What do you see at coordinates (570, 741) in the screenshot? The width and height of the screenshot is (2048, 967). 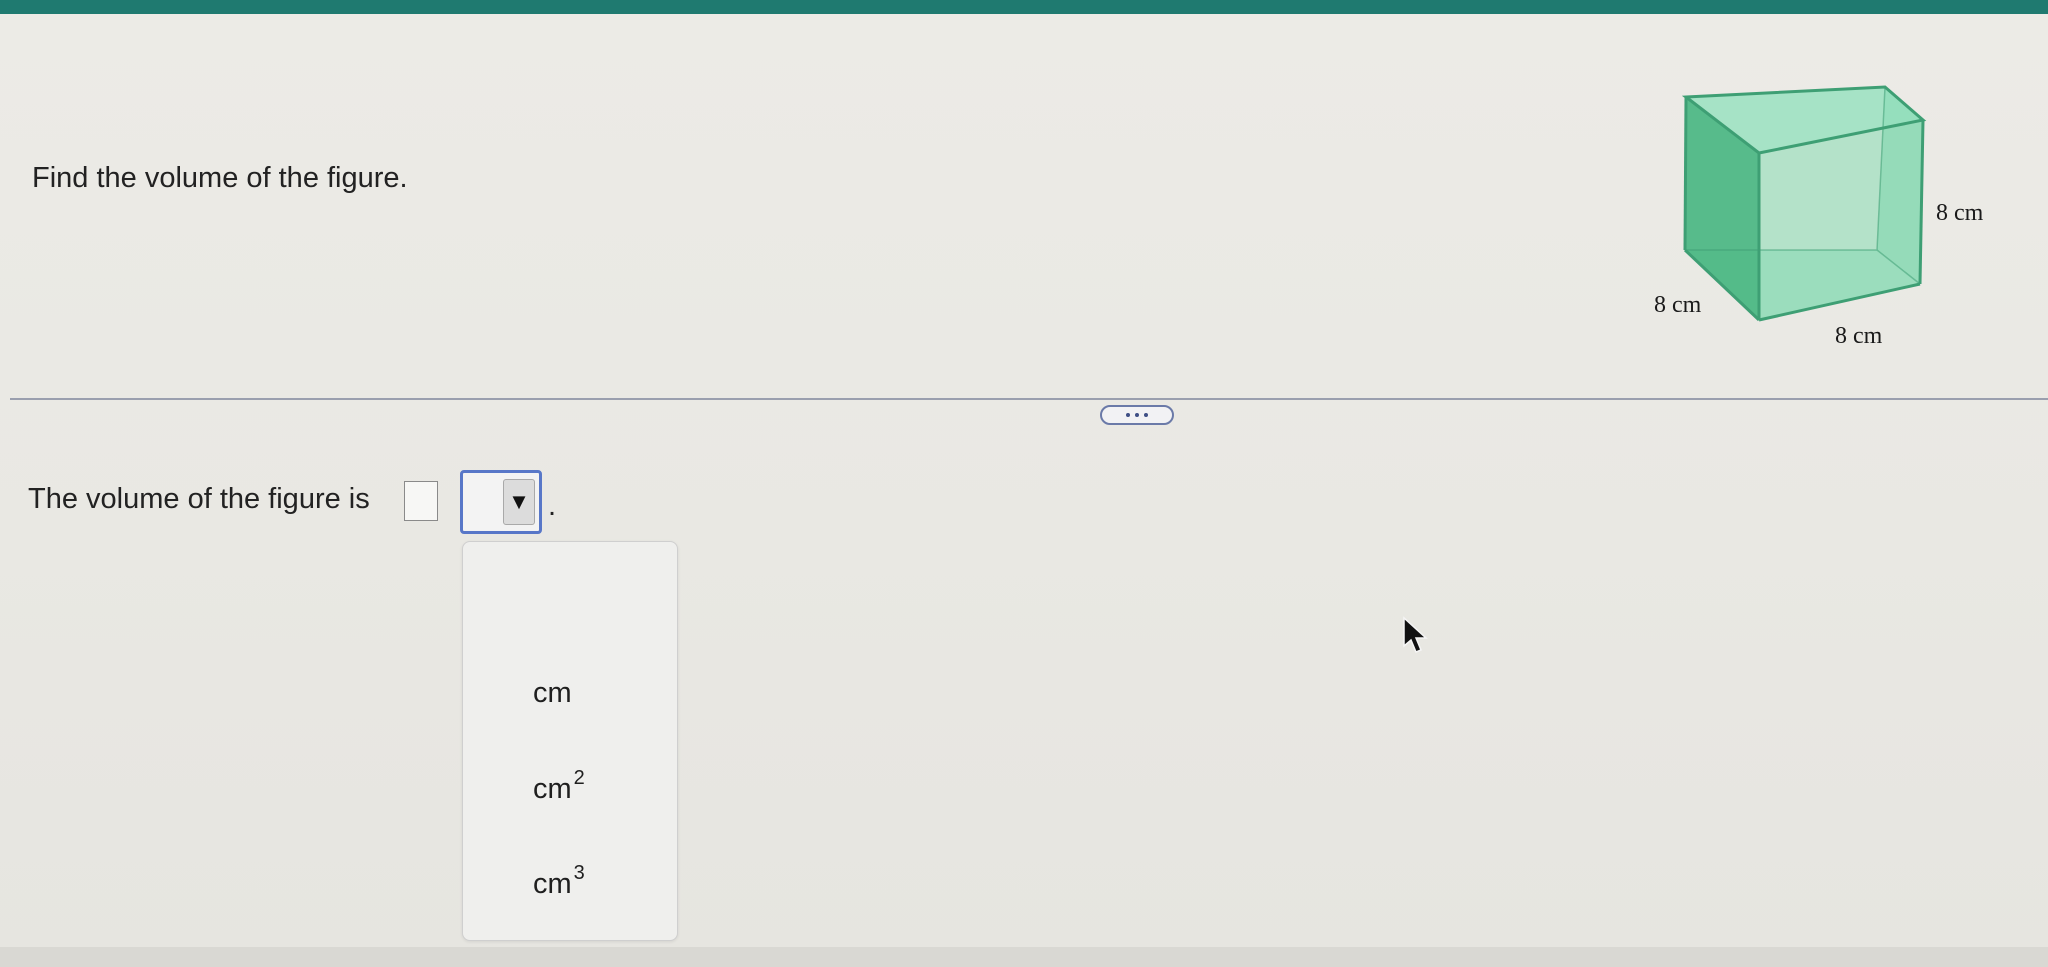 I see `unit-dropdown-menu: cm cm 2 cm 3` at bounding box center [570, 741].